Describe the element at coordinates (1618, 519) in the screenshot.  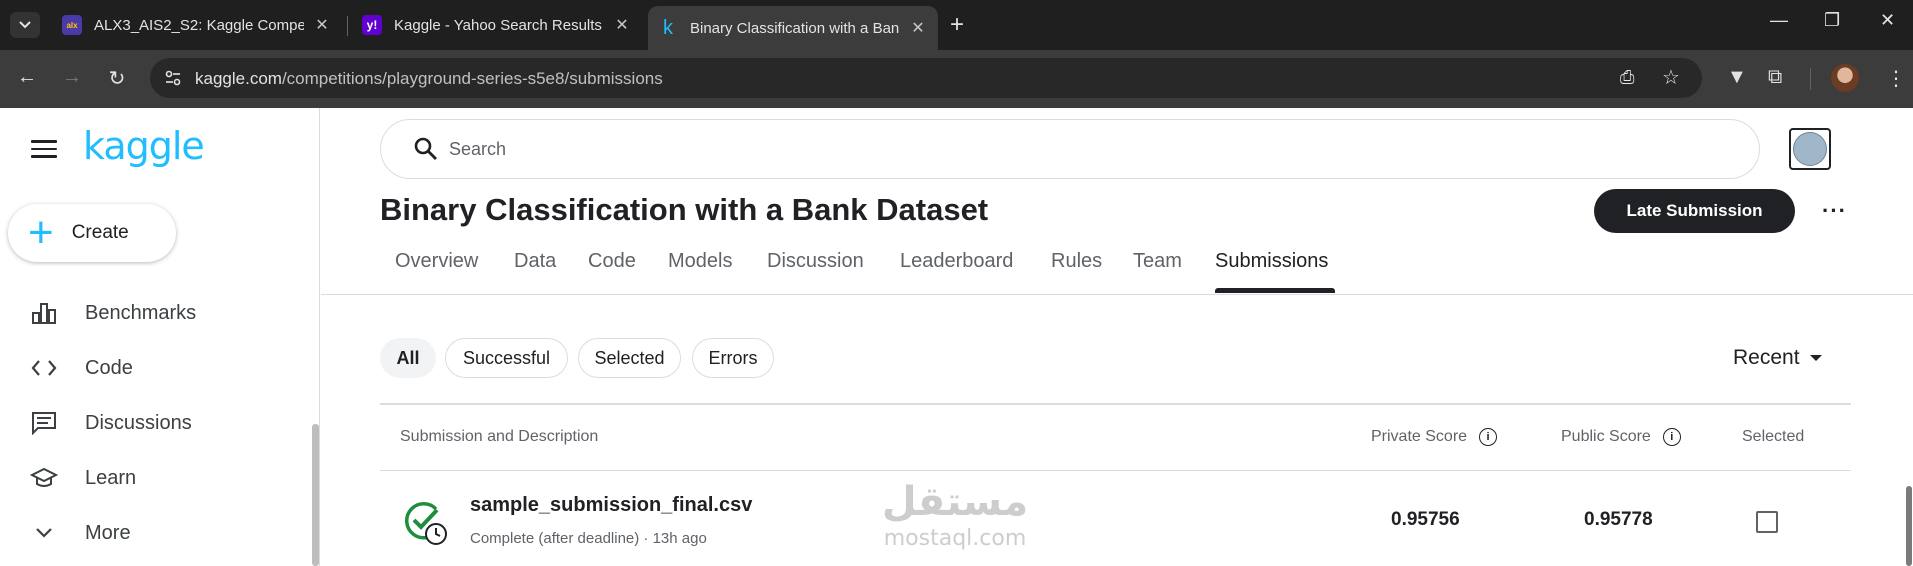
I see `public-score-value: 0.95778` at that location.